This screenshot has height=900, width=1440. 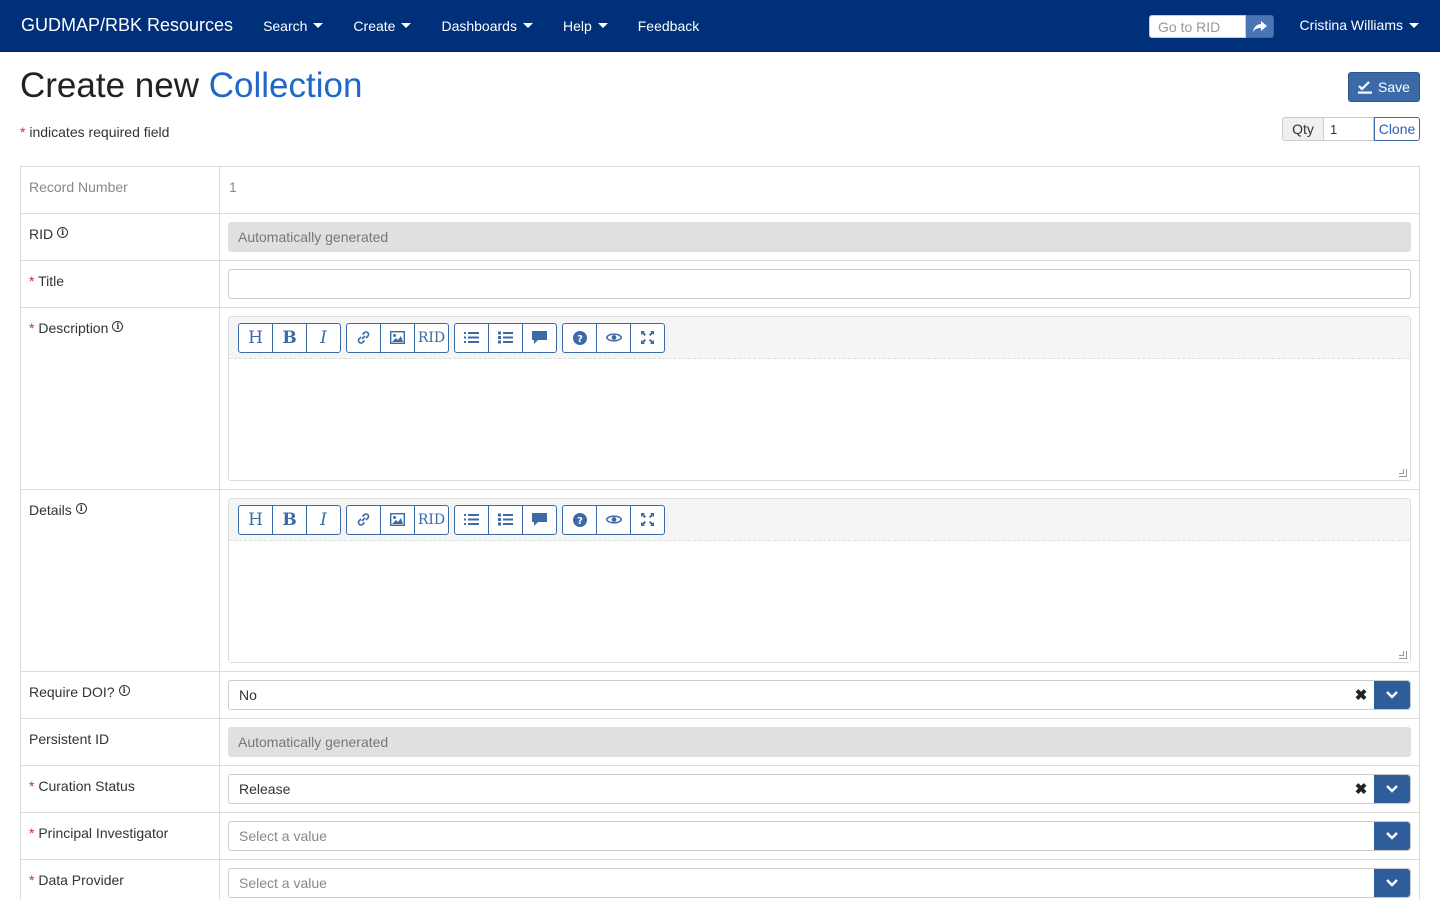 I want to click on curation-status-select: Release ✖, so click(x=819, y=789).